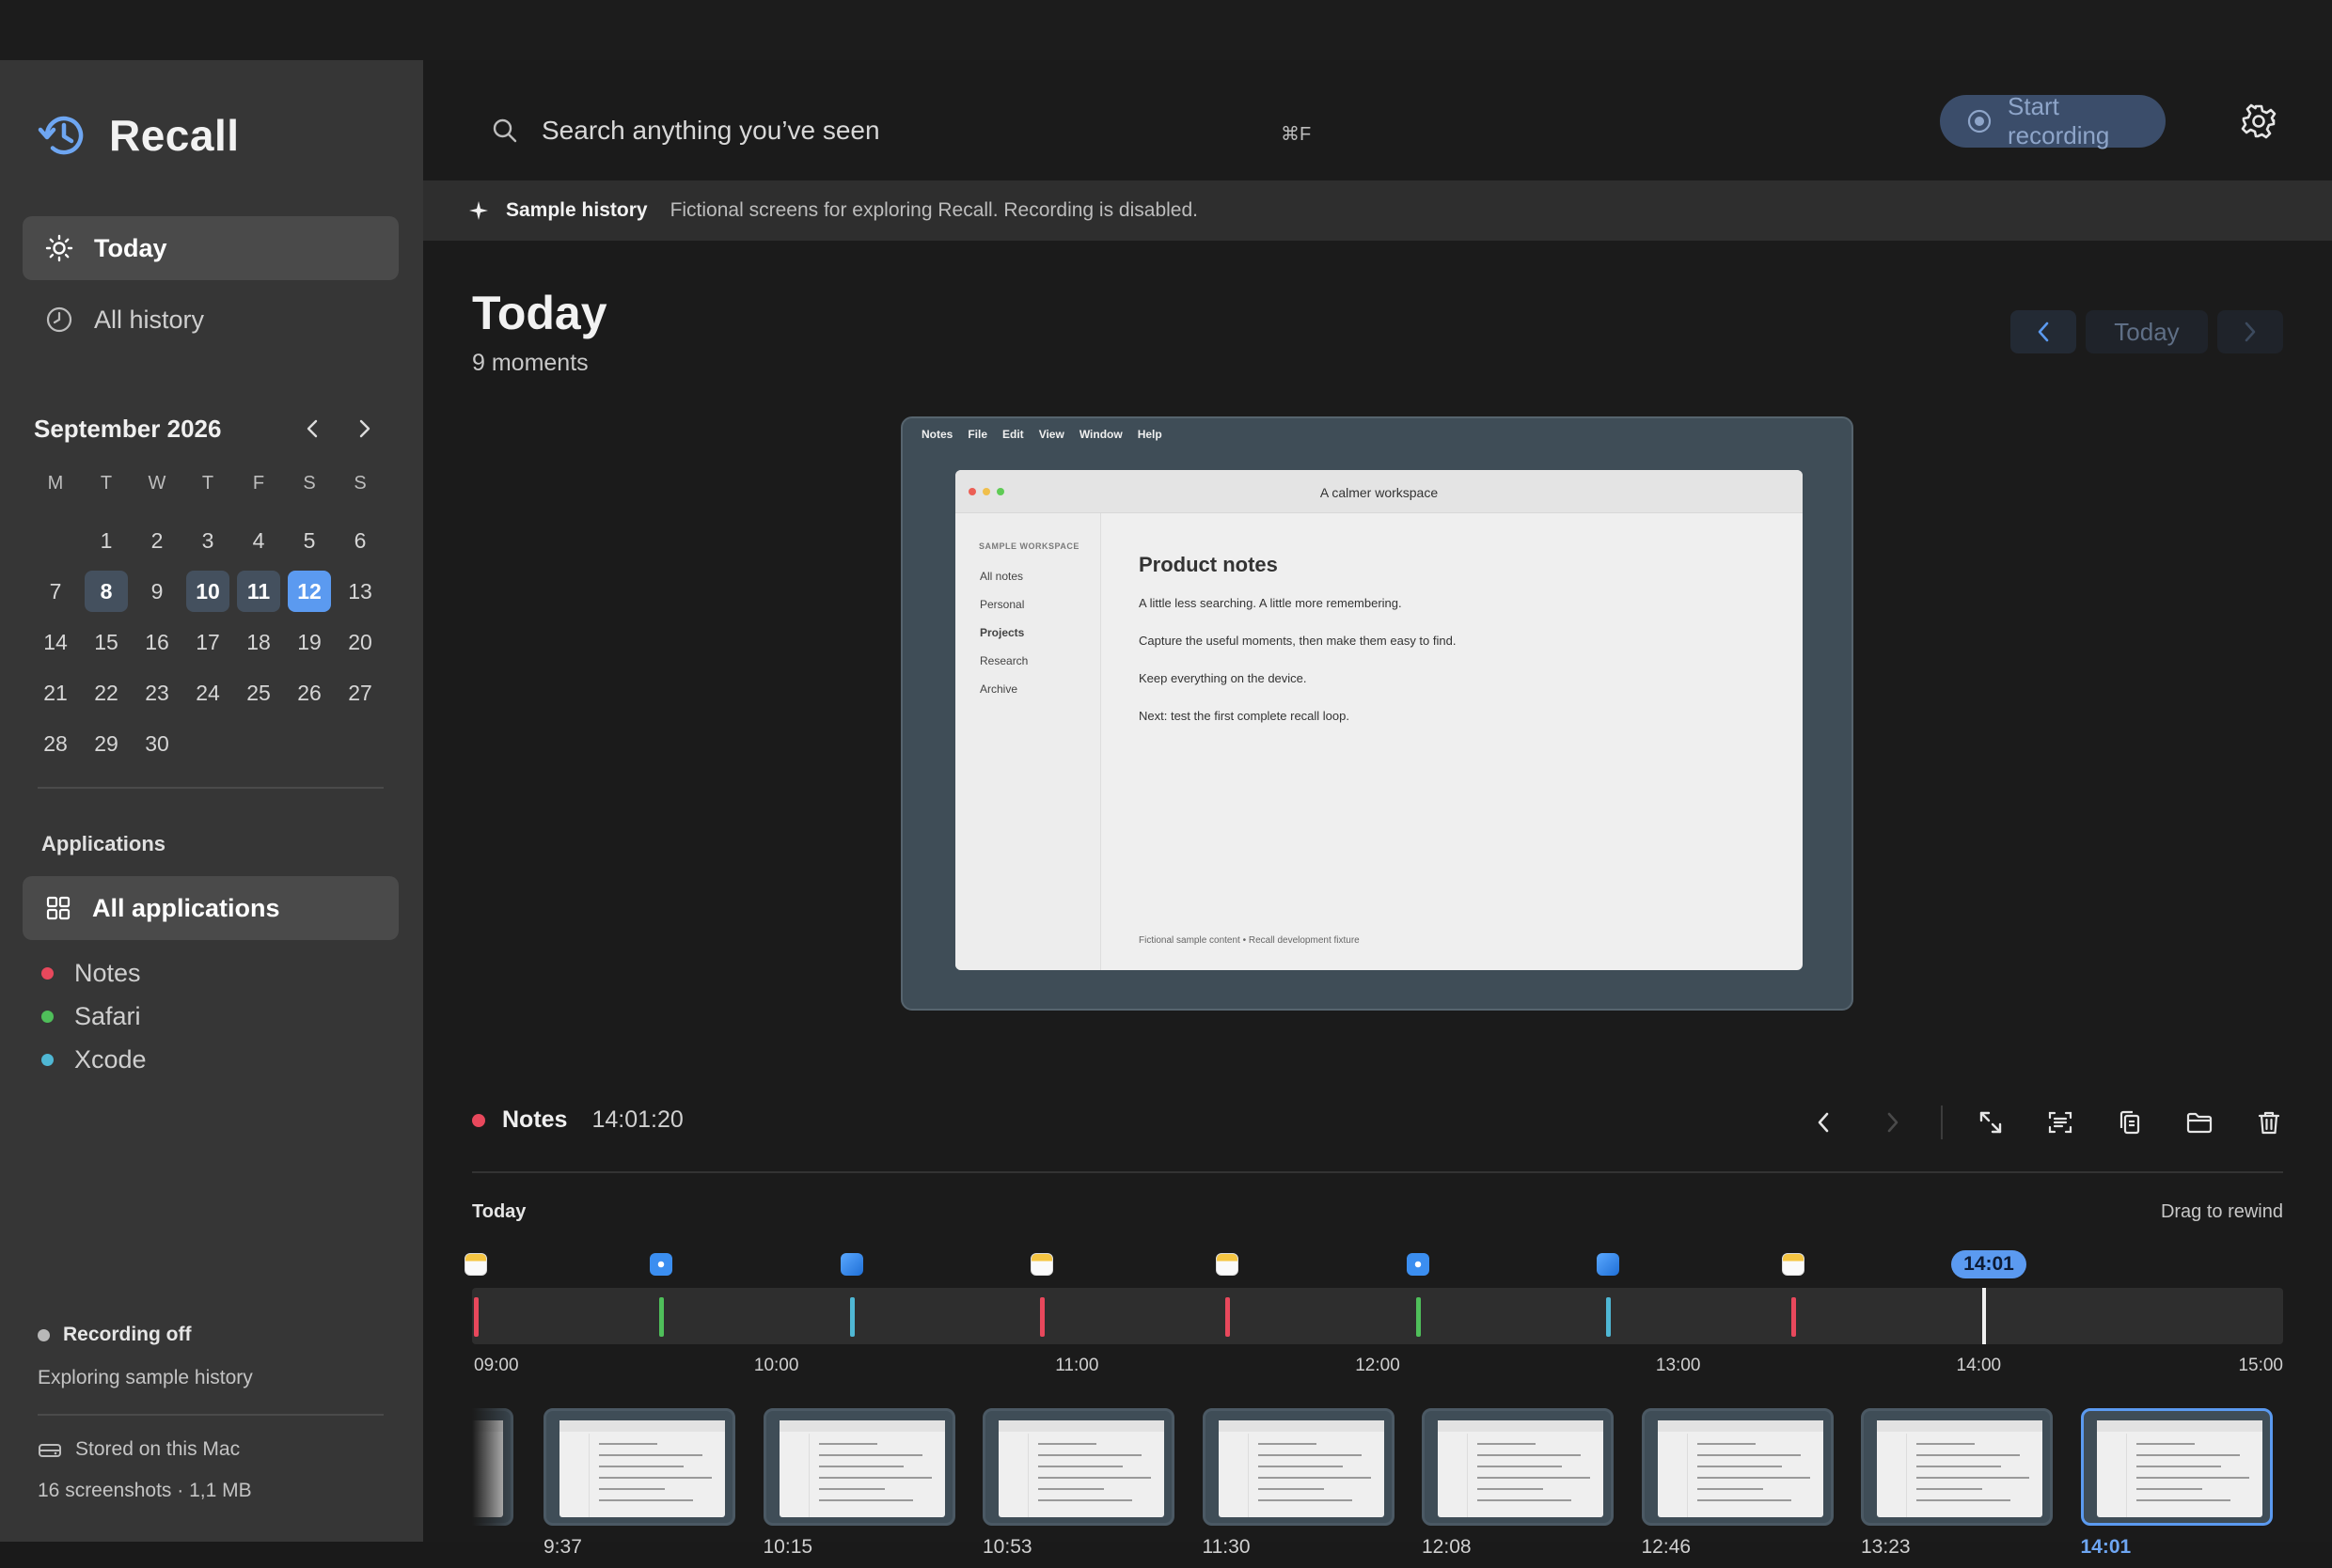 This screenshot has height=1568, width=2332. I want to click on chevron-right-icon, so click(365, 428).